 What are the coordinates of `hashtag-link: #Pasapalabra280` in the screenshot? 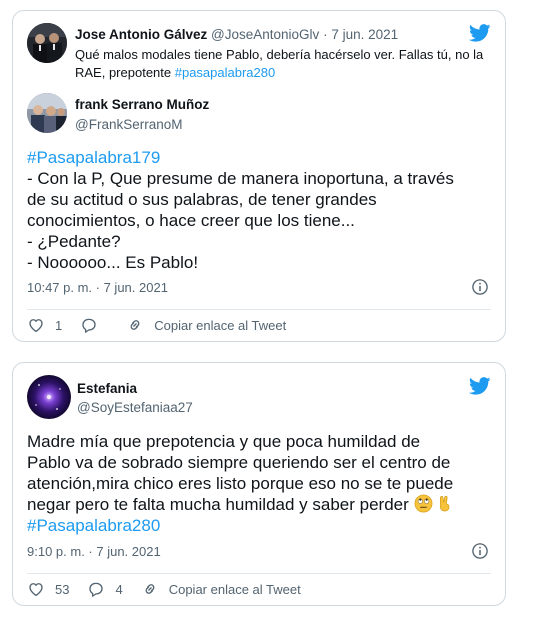 It's located at (262, 525).